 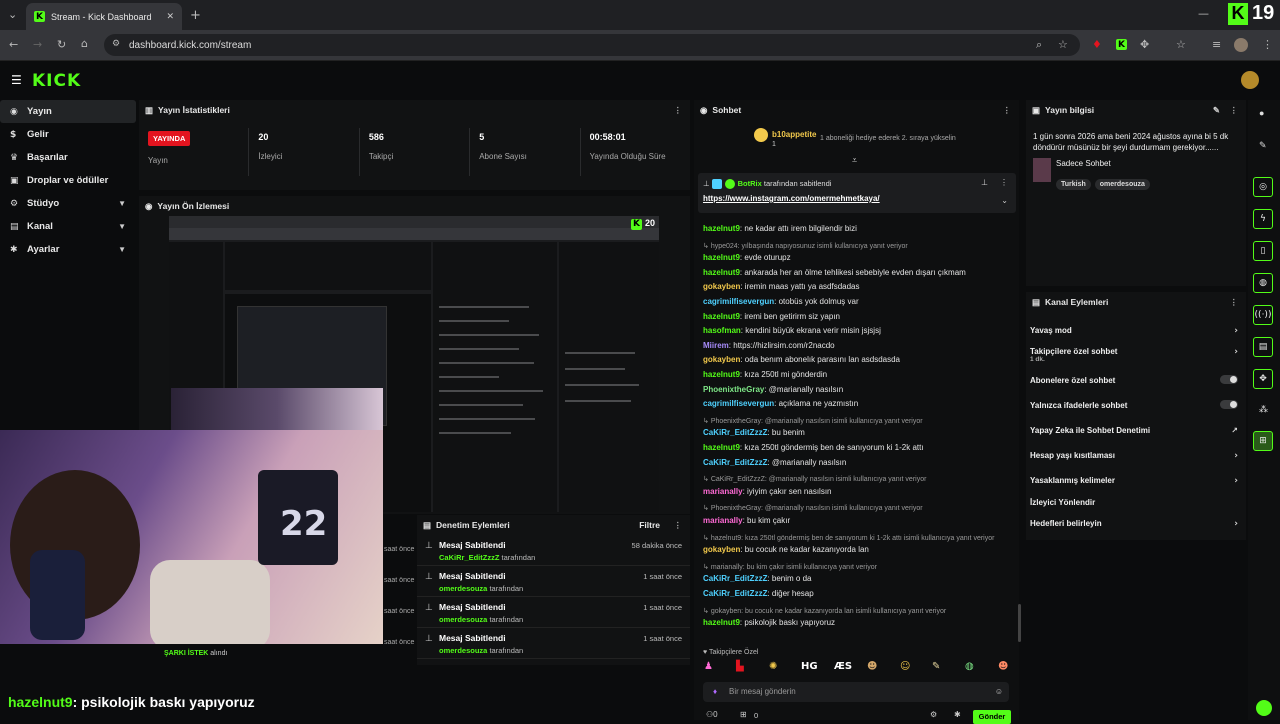 I want to click on tools-icon: ✥, so click(x=1263, y=379).